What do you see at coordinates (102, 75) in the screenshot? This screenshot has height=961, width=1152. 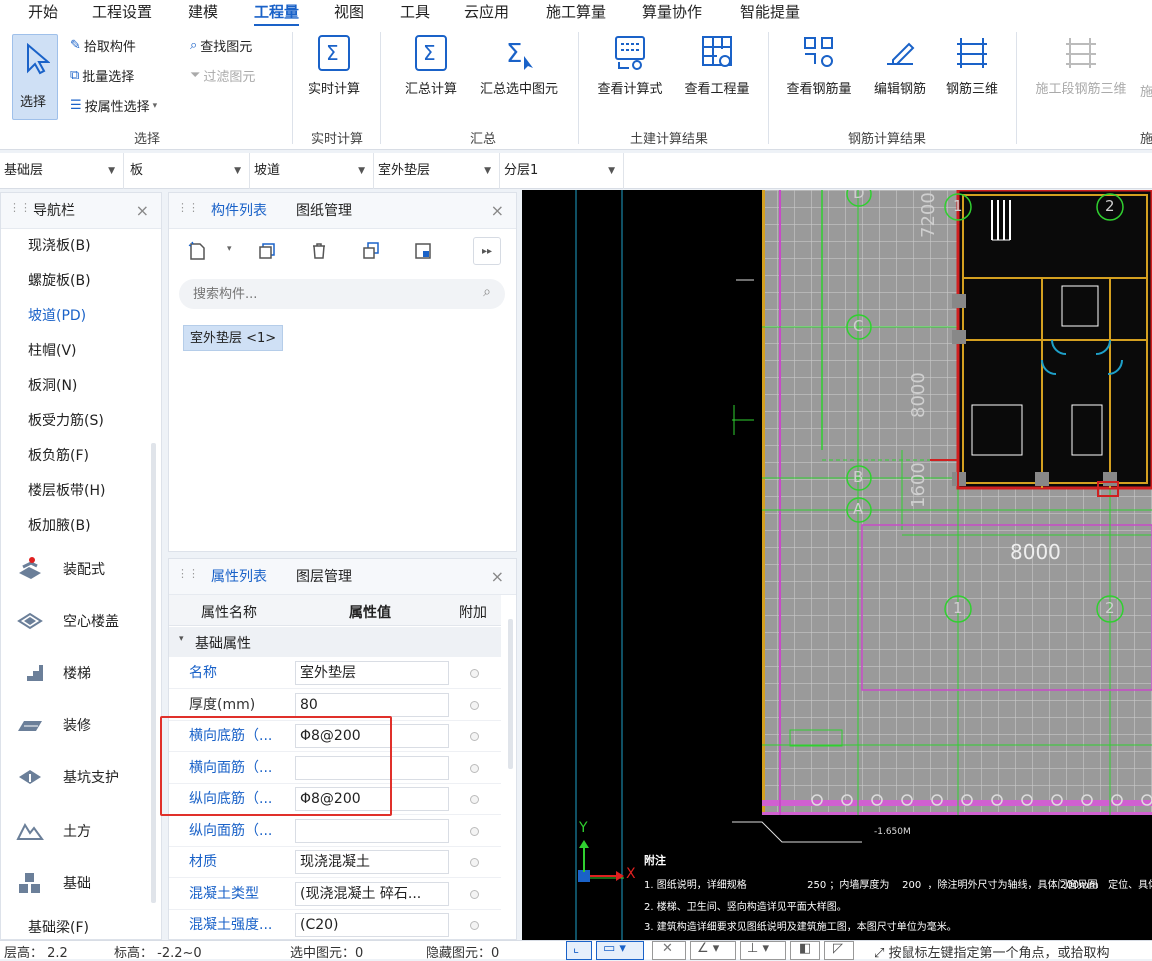 I see `batch-select-button: ⧉ 批量选择` at bounding box center [102, 75].